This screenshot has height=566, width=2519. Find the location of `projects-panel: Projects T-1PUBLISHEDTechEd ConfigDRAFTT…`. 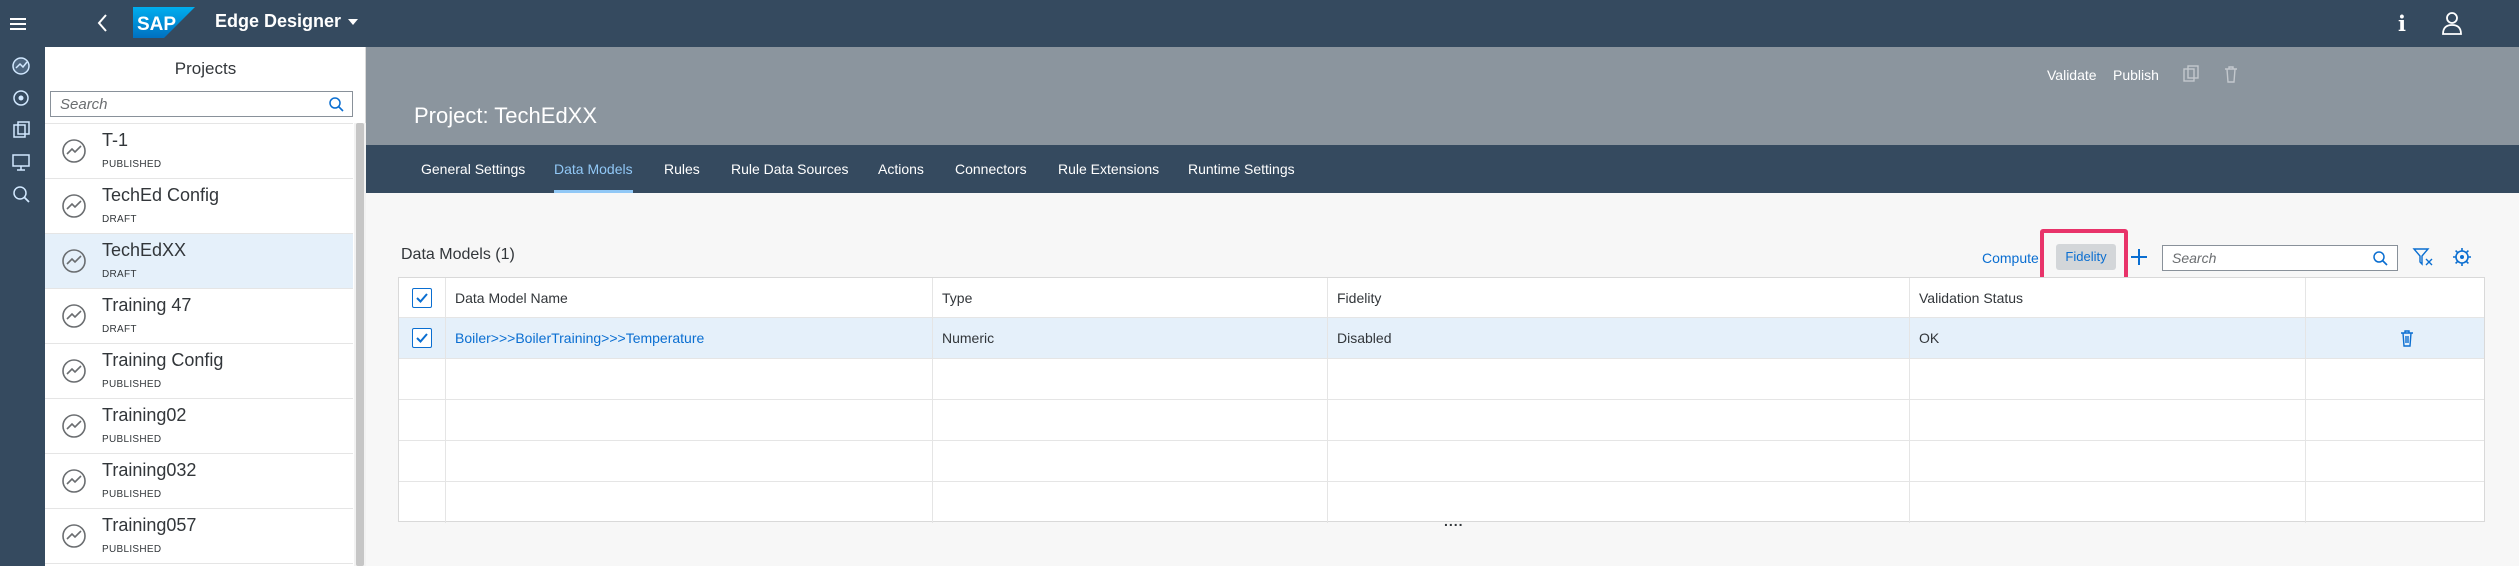

projects-panel: Projects T-1PUBLISHEDTechEd ConfigDRAFTT… is located at coordinates (205, 306).